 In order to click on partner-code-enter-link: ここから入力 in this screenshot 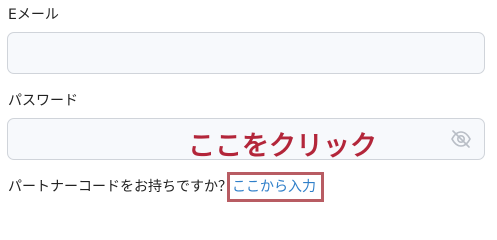, I will do `click(274, 187)`.